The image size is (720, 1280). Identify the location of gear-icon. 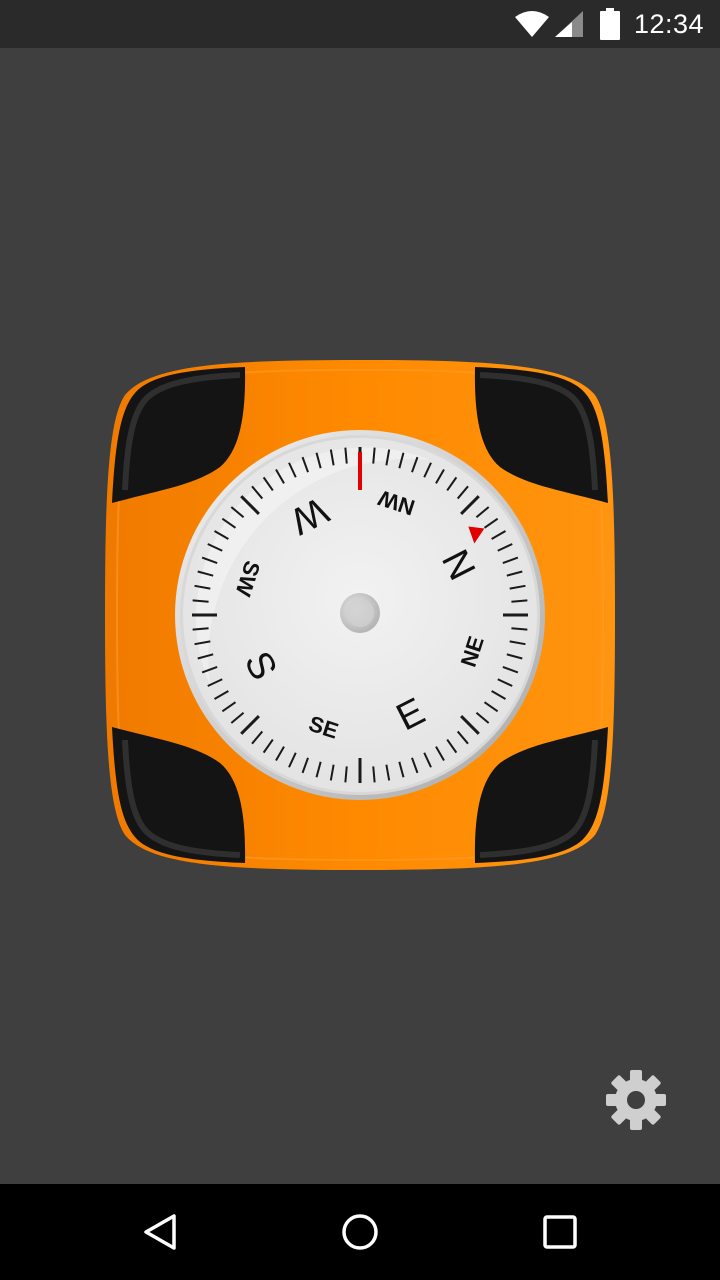
(636, 1100).